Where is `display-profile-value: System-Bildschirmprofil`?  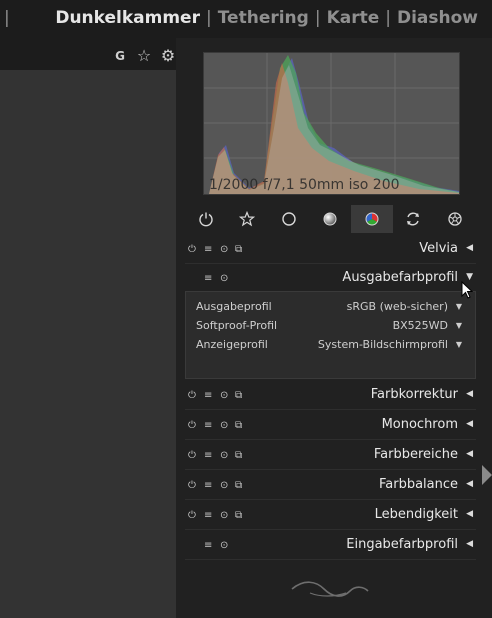 display-profile-value: System-Bildschirmprofil is located at coordinates (383, 344).